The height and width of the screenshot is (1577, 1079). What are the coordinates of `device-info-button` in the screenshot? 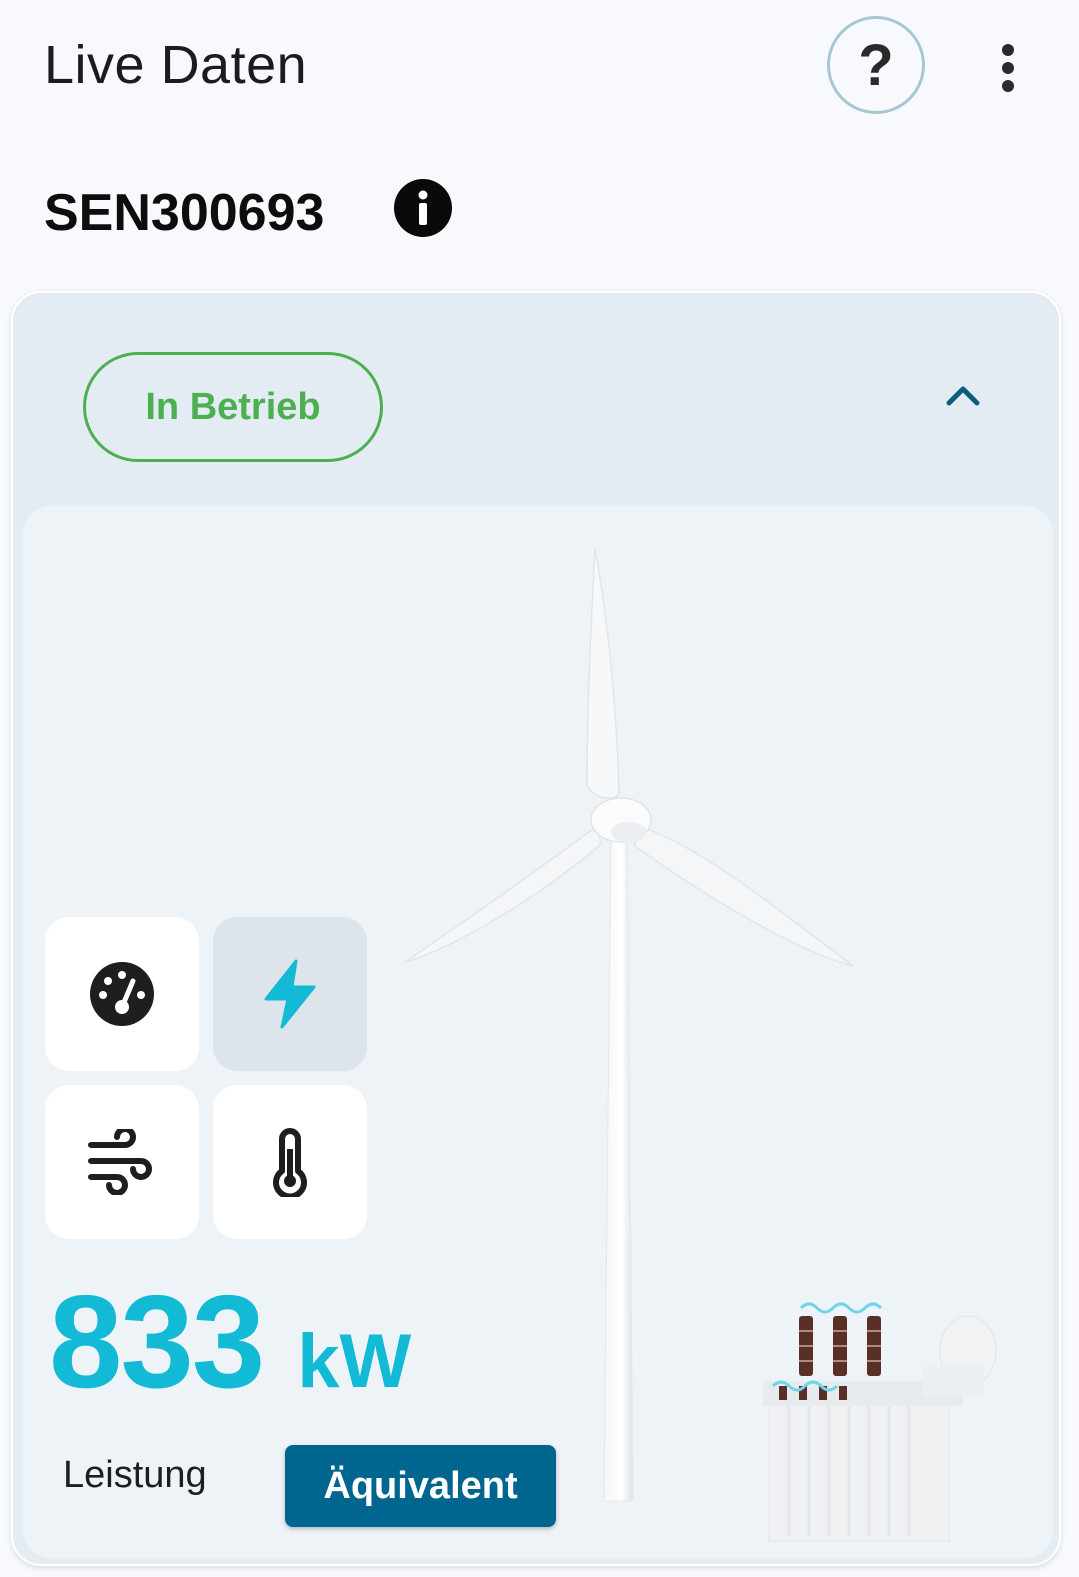 It's located at (423, 208).